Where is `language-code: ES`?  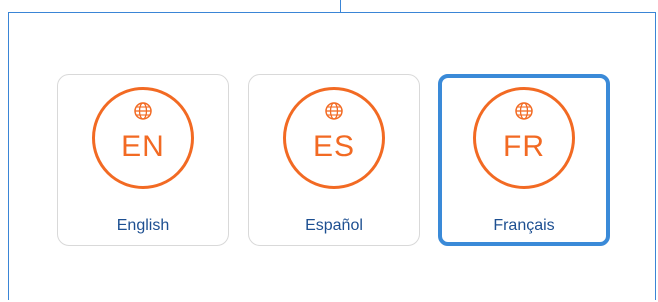 language-code: ES is located at coordinates (334, 146).